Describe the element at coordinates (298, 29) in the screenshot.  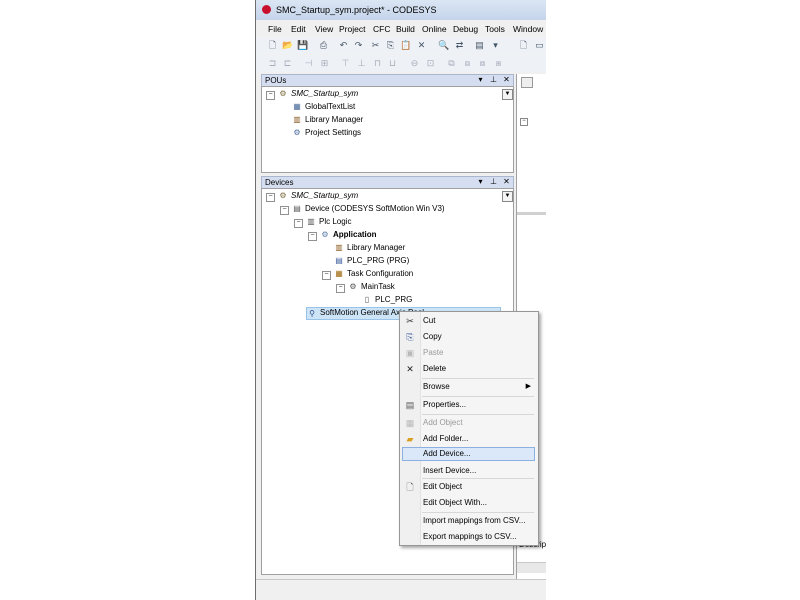
I see `menu-edit: Edit` at that location.